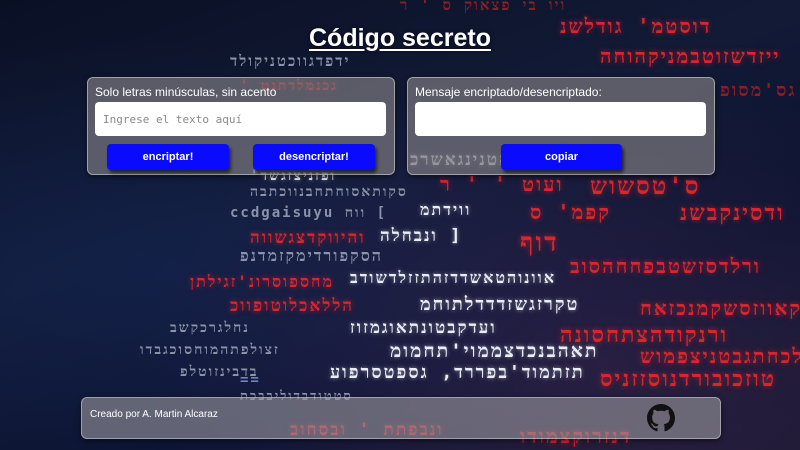 This screenshot has height=450, width=800. I want to click on output-panel: Mensaje encriptado/desencriptado: copiar, so click(561, 126).